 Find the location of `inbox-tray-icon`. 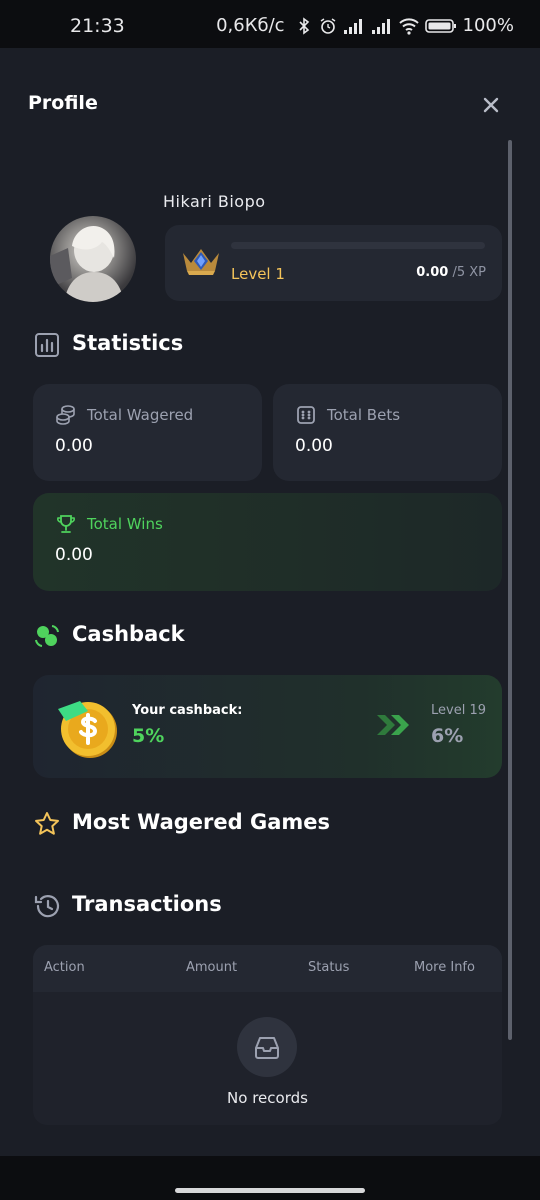

inbox-tray-icon is located at coordinates (267, 1048).